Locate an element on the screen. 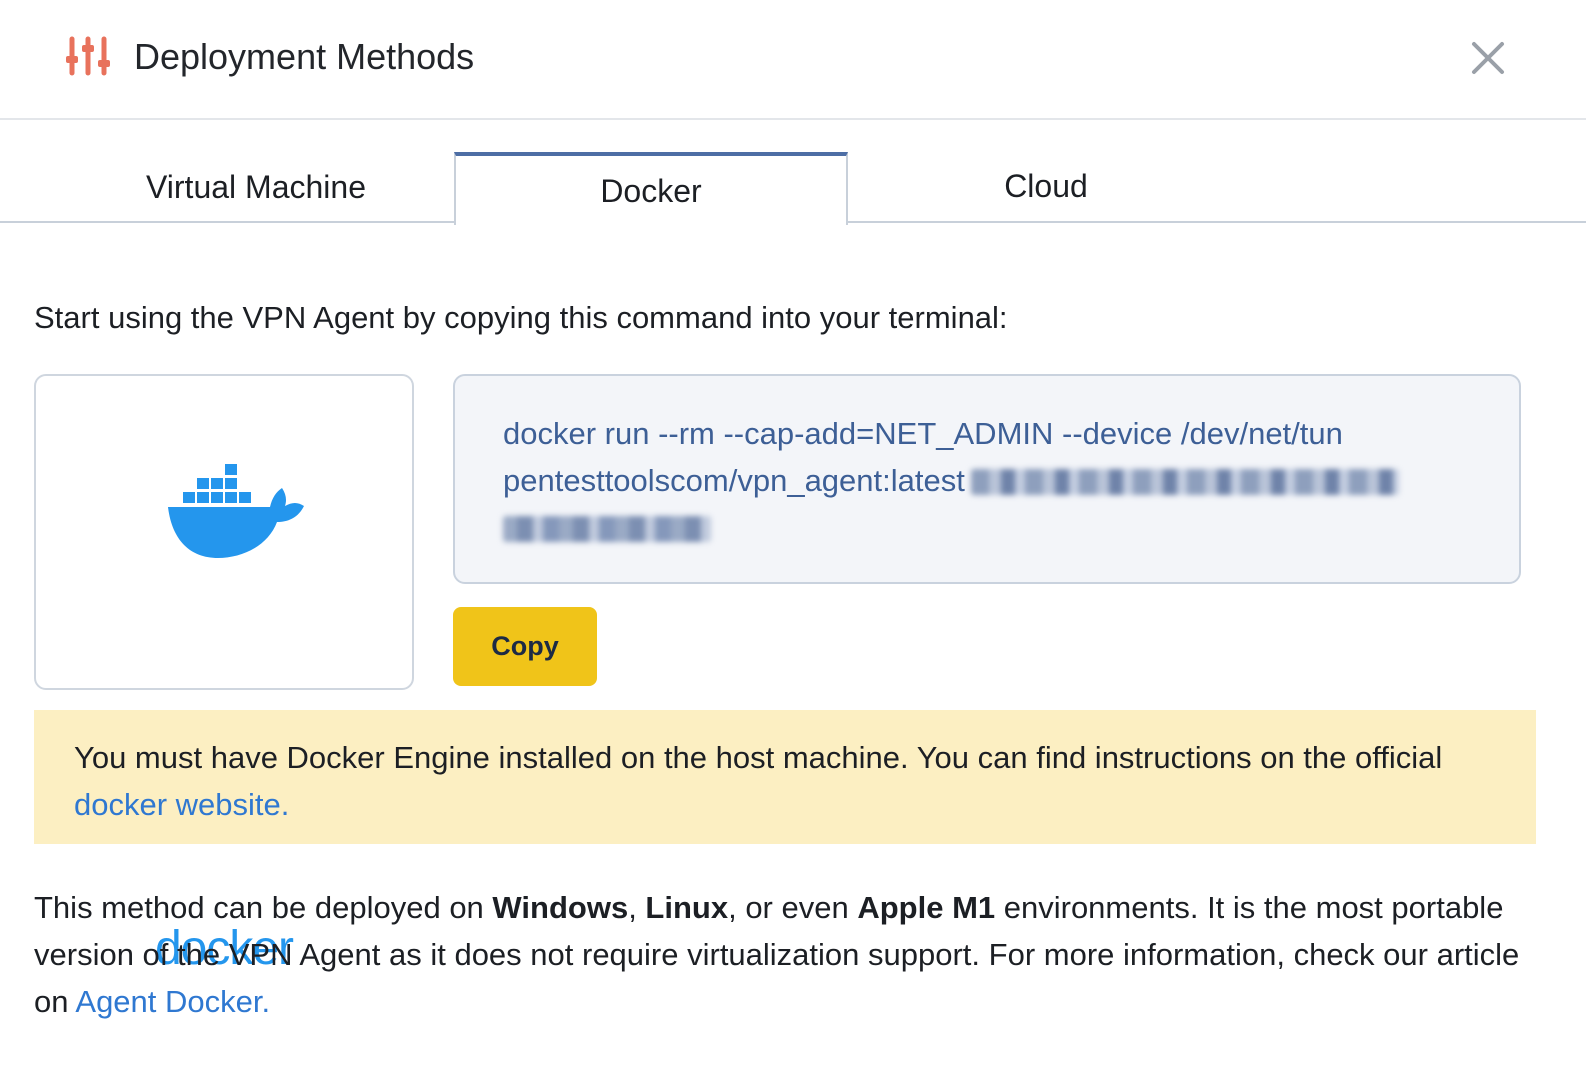 Image resolution: width=1586 pixels, height=1092 pixels. tab-cloud: Cloud is located at coordinates (1046, 186).